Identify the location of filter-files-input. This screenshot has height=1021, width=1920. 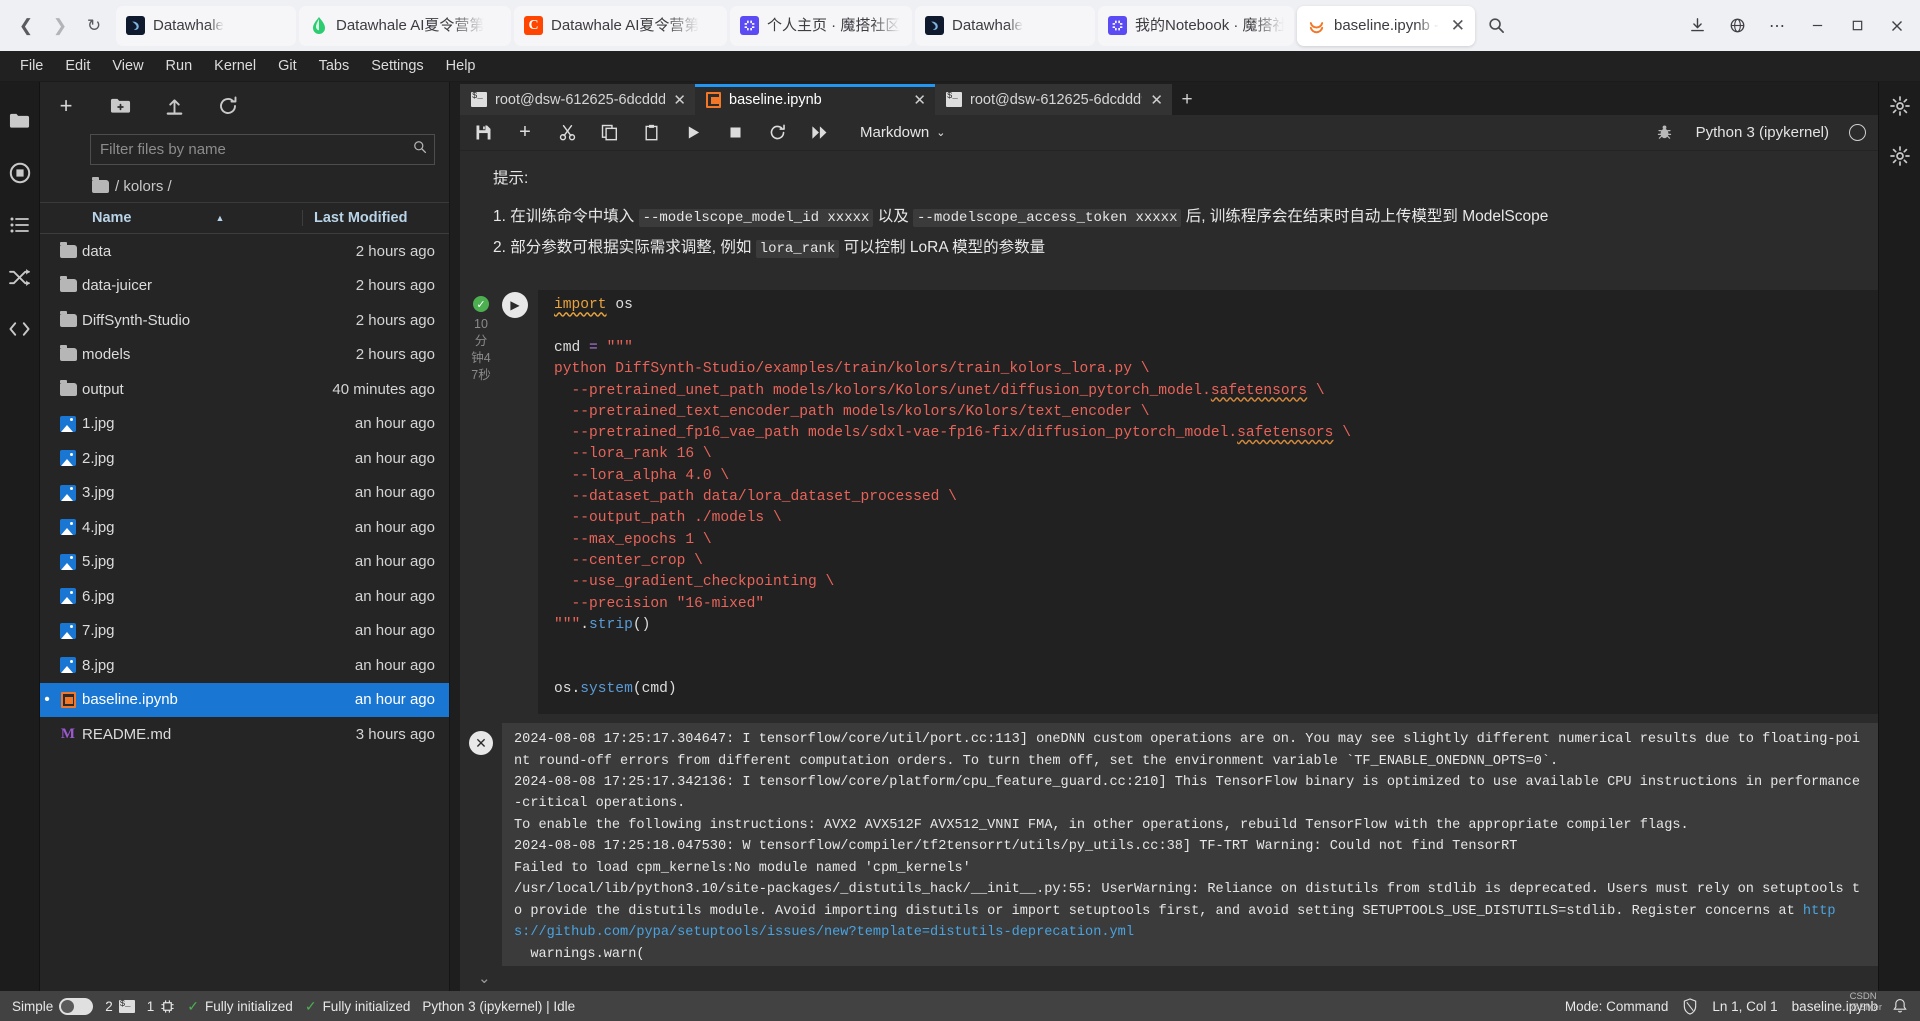
(262, 149).